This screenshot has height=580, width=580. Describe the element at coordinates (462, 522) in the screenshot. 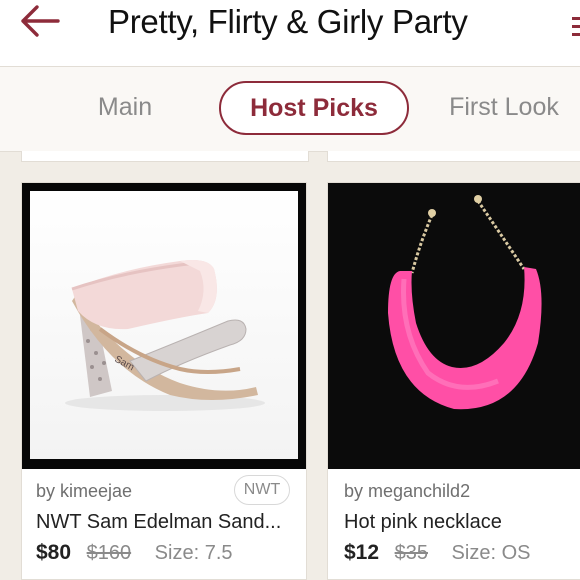

I see `listing-title: Hot pink necklace` at that location.